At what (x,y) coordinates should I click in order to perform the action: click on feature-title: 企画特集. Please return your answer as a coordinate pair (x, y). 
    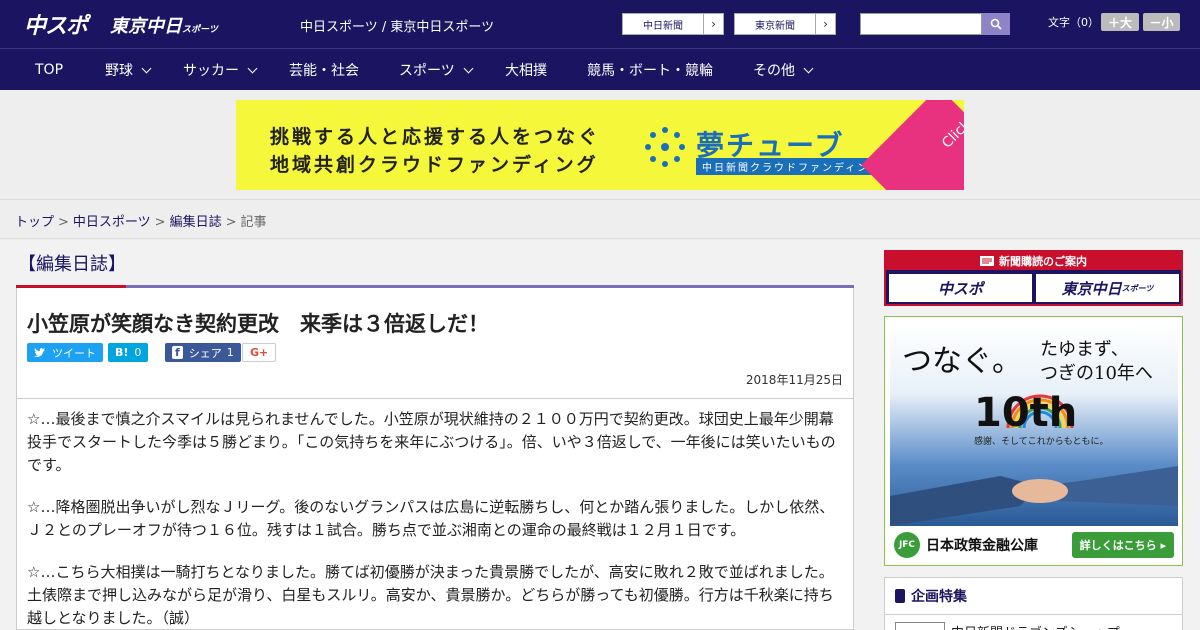
    Looking at the image, I should click on (931, 596).